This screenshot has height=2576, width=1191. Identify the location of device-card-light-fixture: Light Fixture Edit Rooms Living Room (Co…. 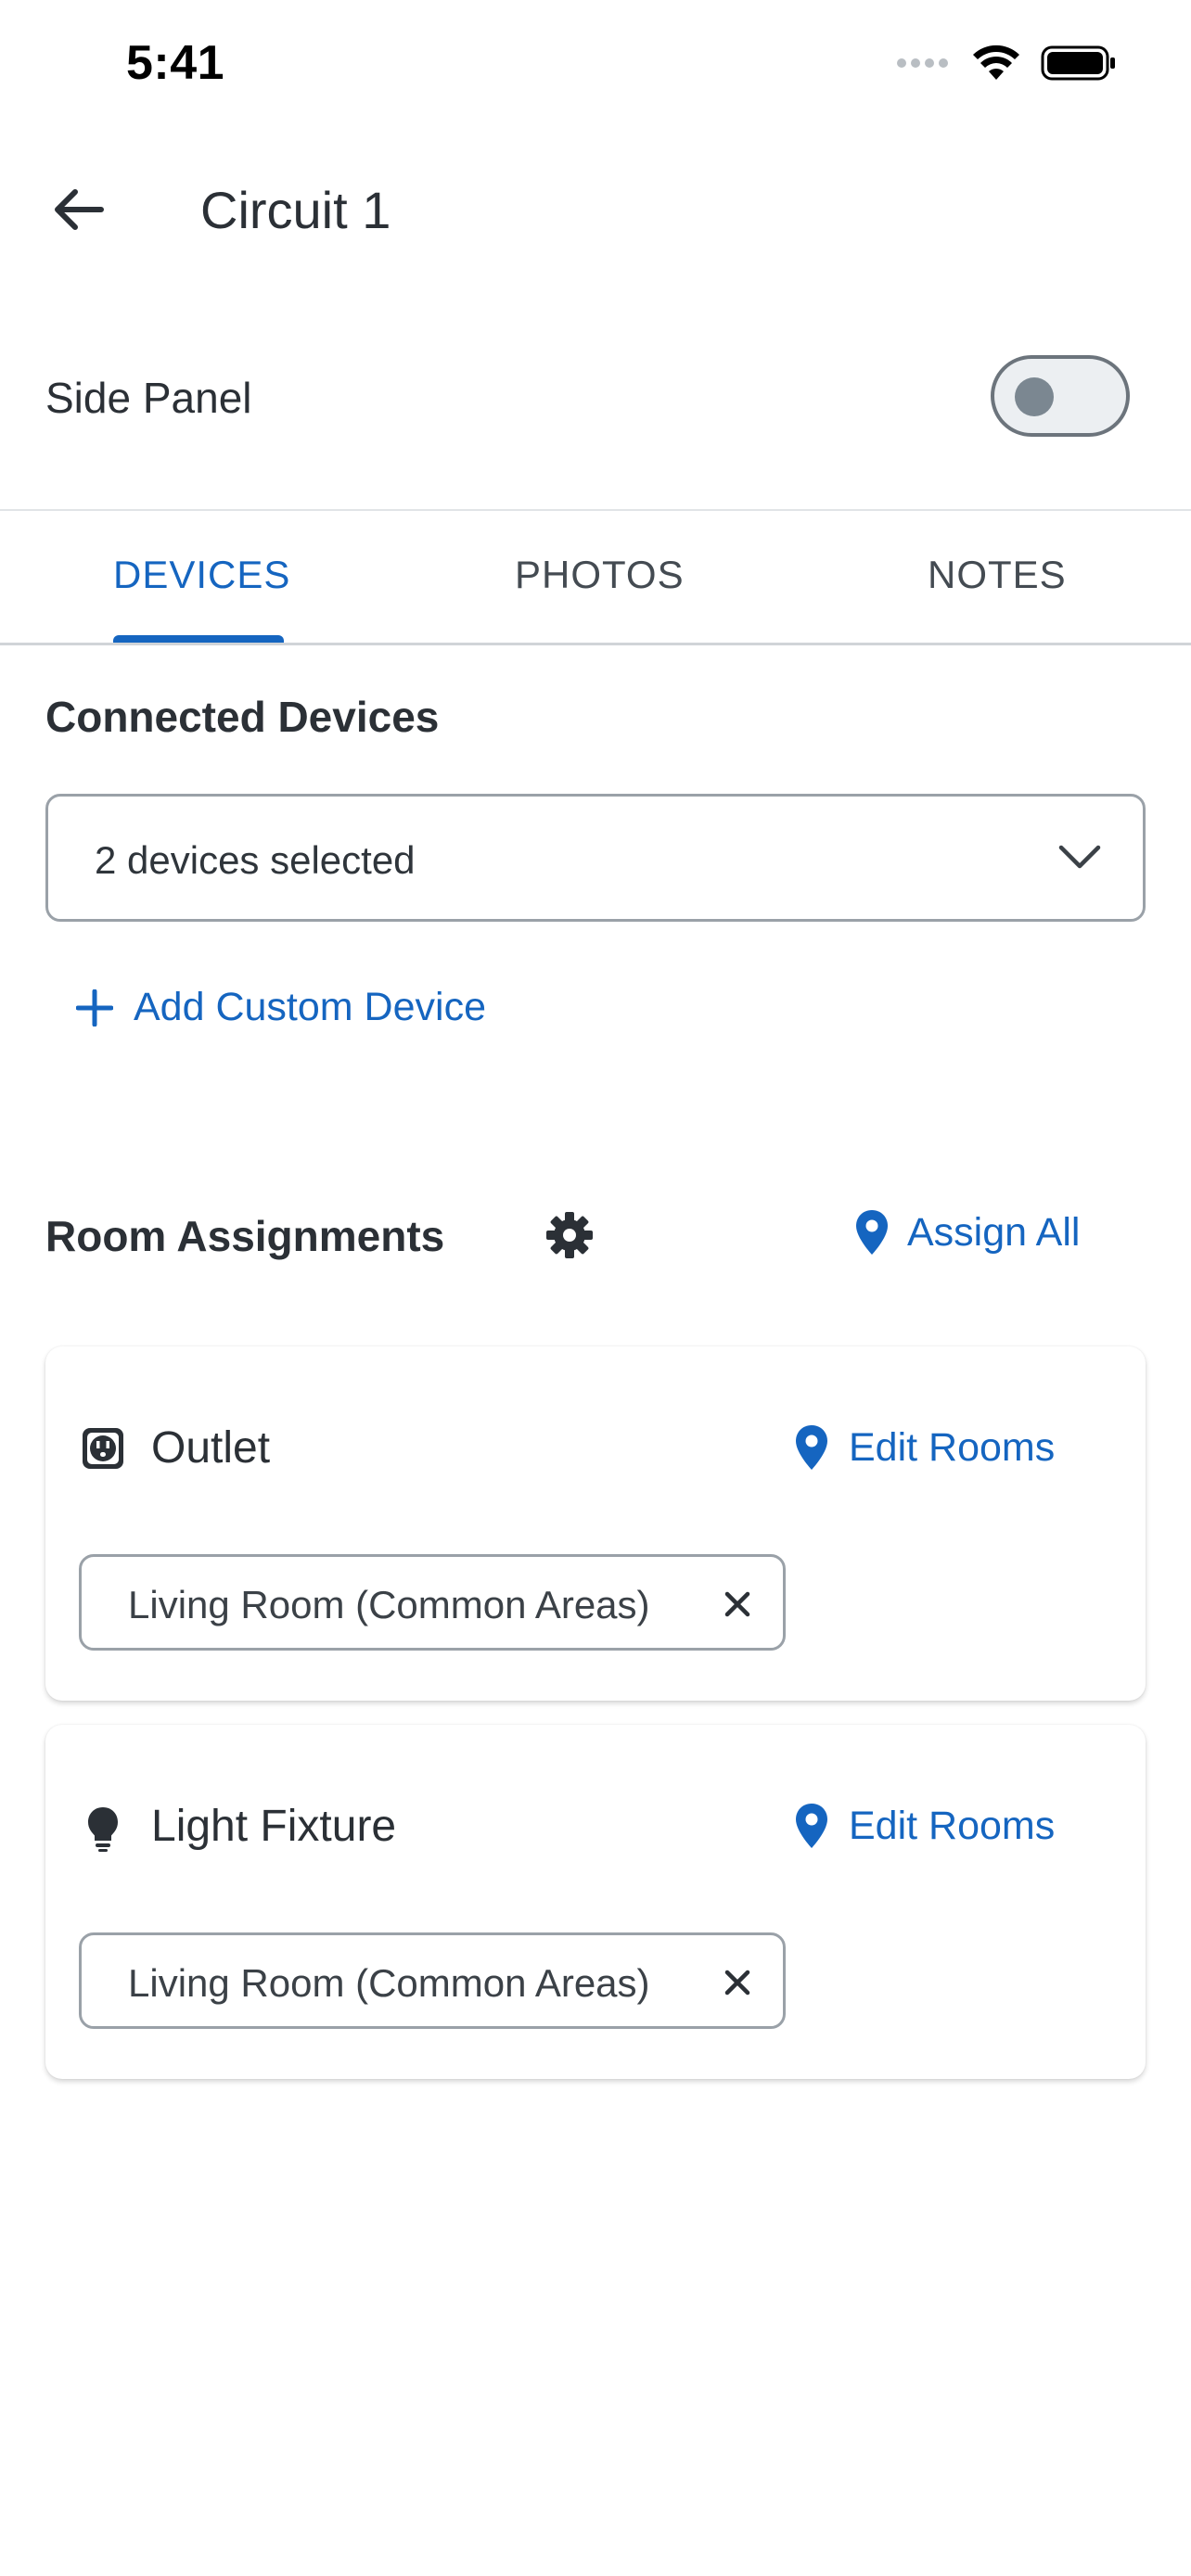
(595, 1902).